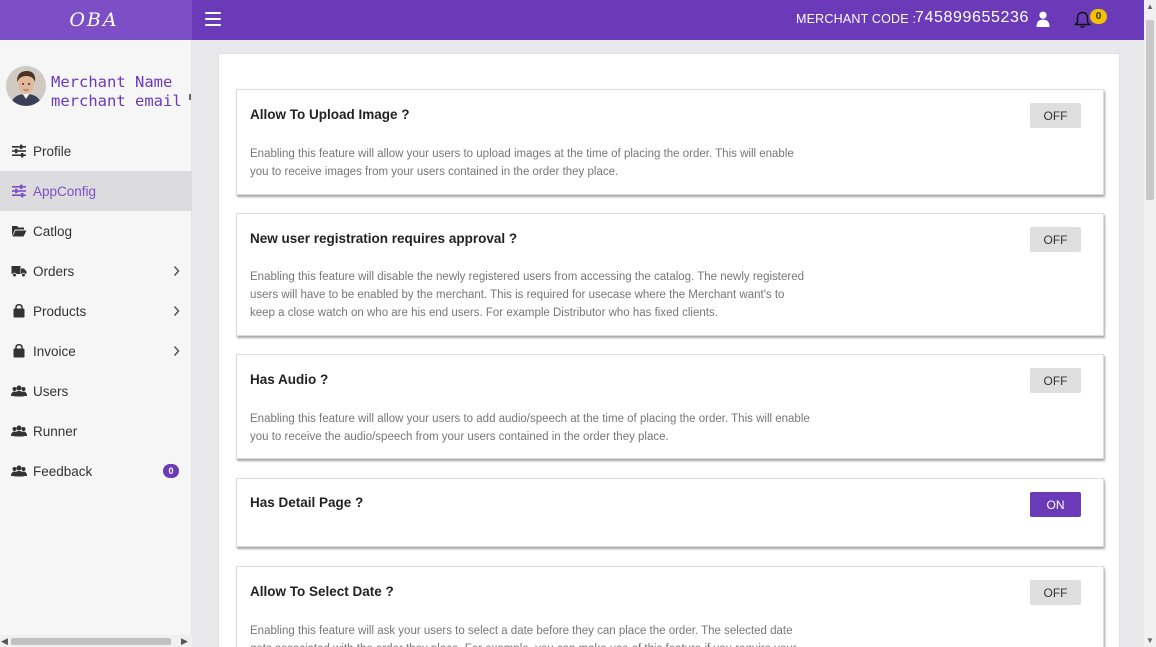 This screenshot has height=647, width=1156. I want to click on merchant-code-value: 745899655236, so click(972, 17).